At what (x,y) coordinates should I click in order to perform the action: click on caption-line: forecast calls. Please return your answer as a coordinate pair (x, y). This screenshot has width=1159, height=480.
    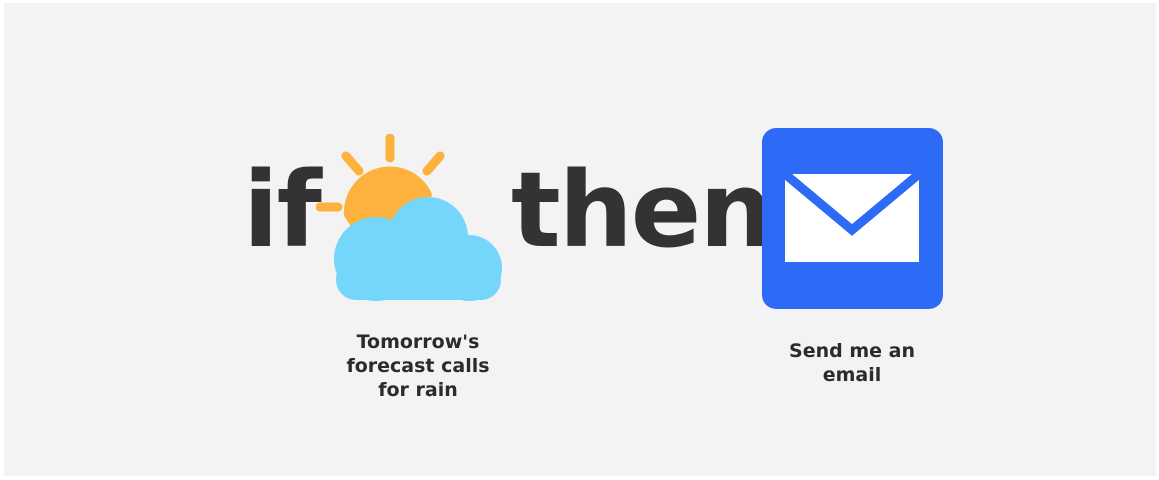
    Looking at the image, I should click on (418, 366).